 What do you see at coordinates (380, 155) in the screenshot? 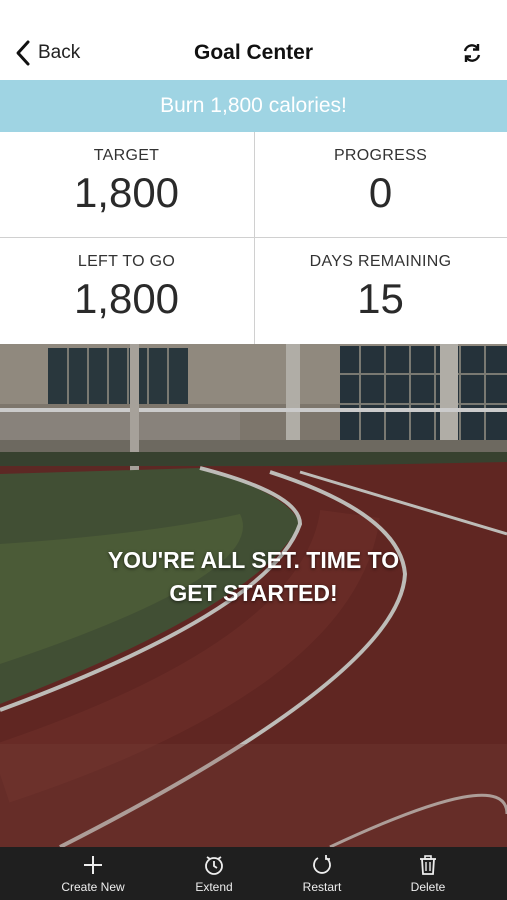
I see `stat-progress-label: PROGRESS` at bounding box center [380, 155].